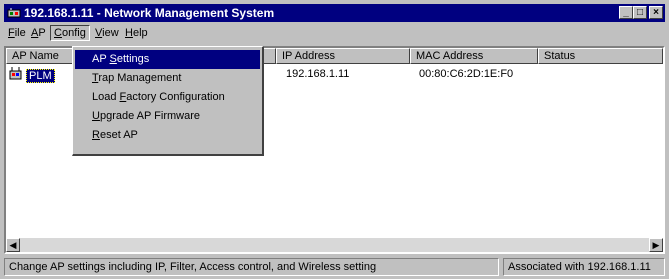 The width and height of the screenshot is (669, 279). I want to click on menu-help: Help, so click(136, 33).